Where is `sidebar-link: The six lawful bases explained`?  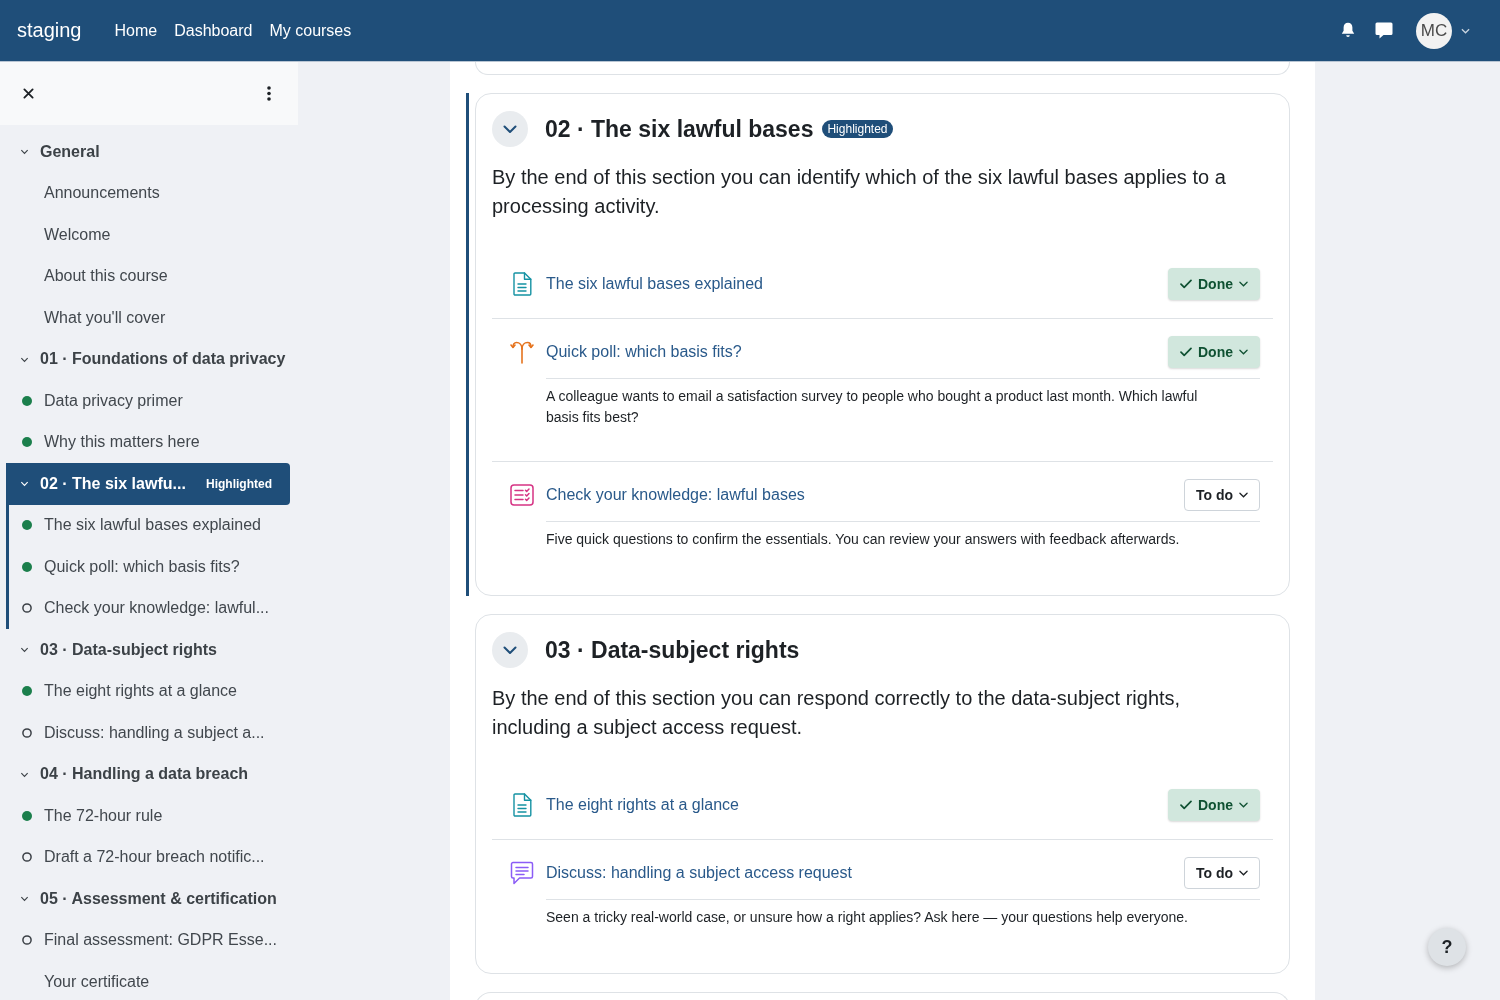
sidebar-link: The six lawful bases explained is located at coordinates (152, 525).